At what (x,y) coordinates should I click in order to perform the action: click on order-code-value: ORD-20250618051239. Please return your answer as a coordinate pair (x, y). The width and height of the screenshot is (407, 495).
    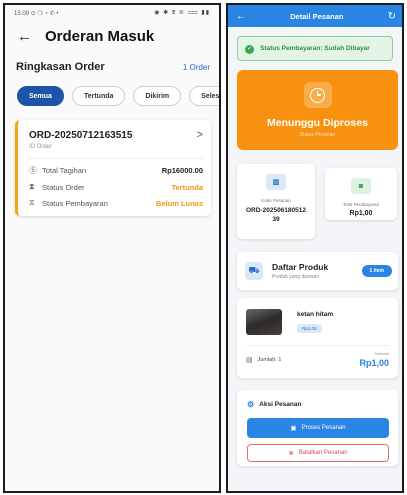
    Looking at the image, I should click on (276, 215).